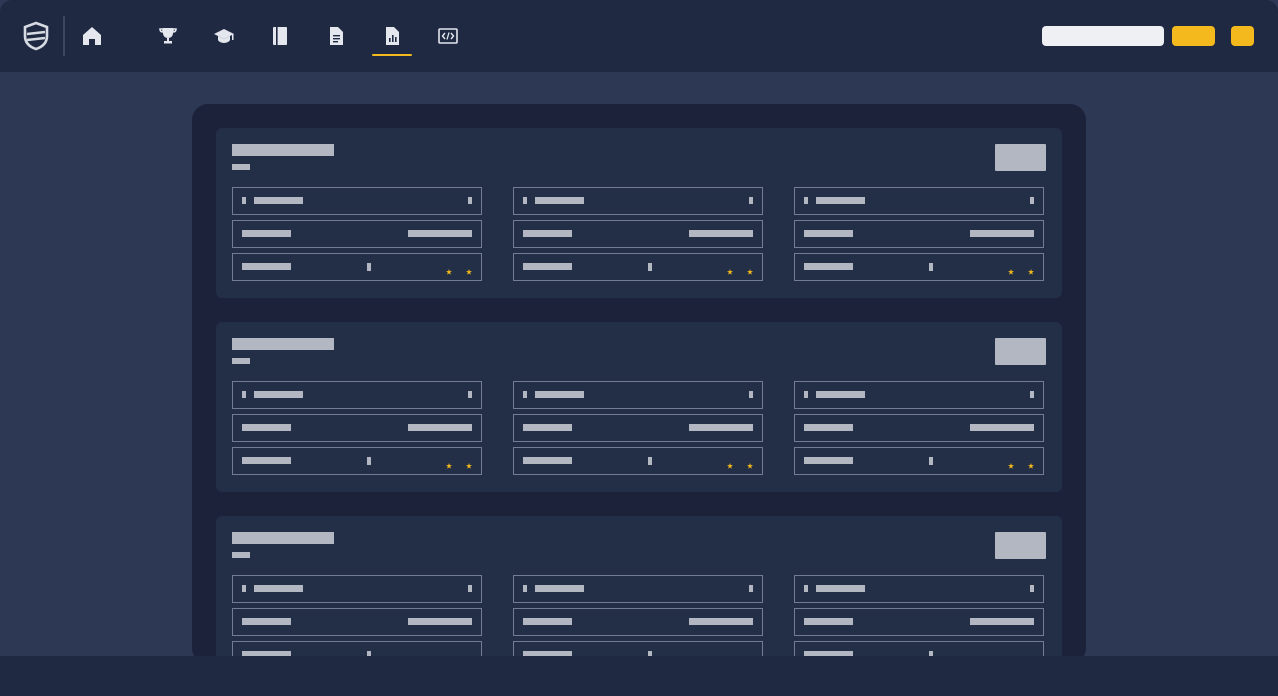 This screenshot has height=696, width=1278. I want to click on tab-trophy, so click(168, 36).